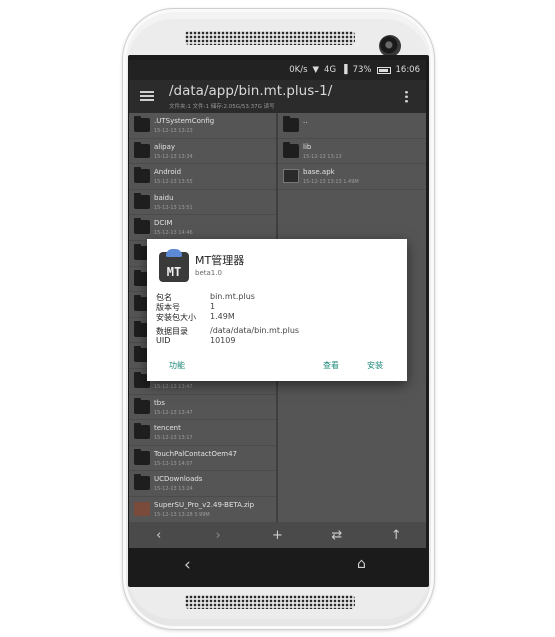 This screenshot has height=637, width=555. What do you see at coordinates (176, 317) in the screenshot?
I see `field-key: 安装包大小` at bounding box center [176, 317].